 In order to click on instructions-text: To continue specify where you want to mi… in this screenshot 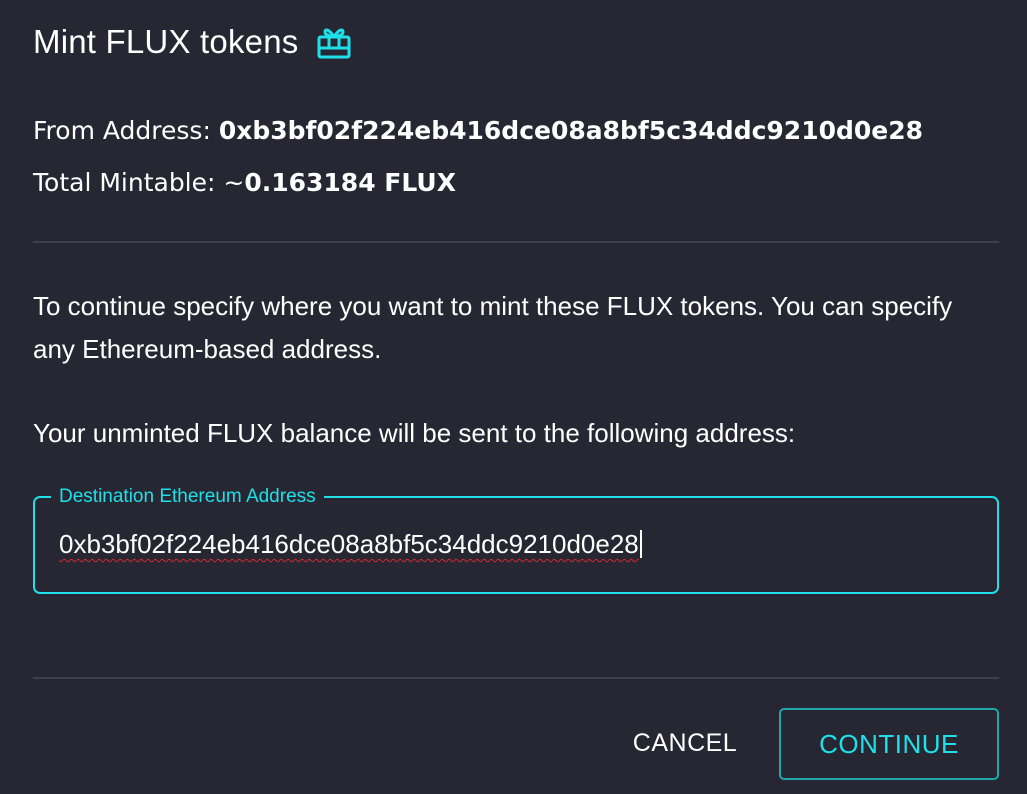, I will do `click(493, 327)`.